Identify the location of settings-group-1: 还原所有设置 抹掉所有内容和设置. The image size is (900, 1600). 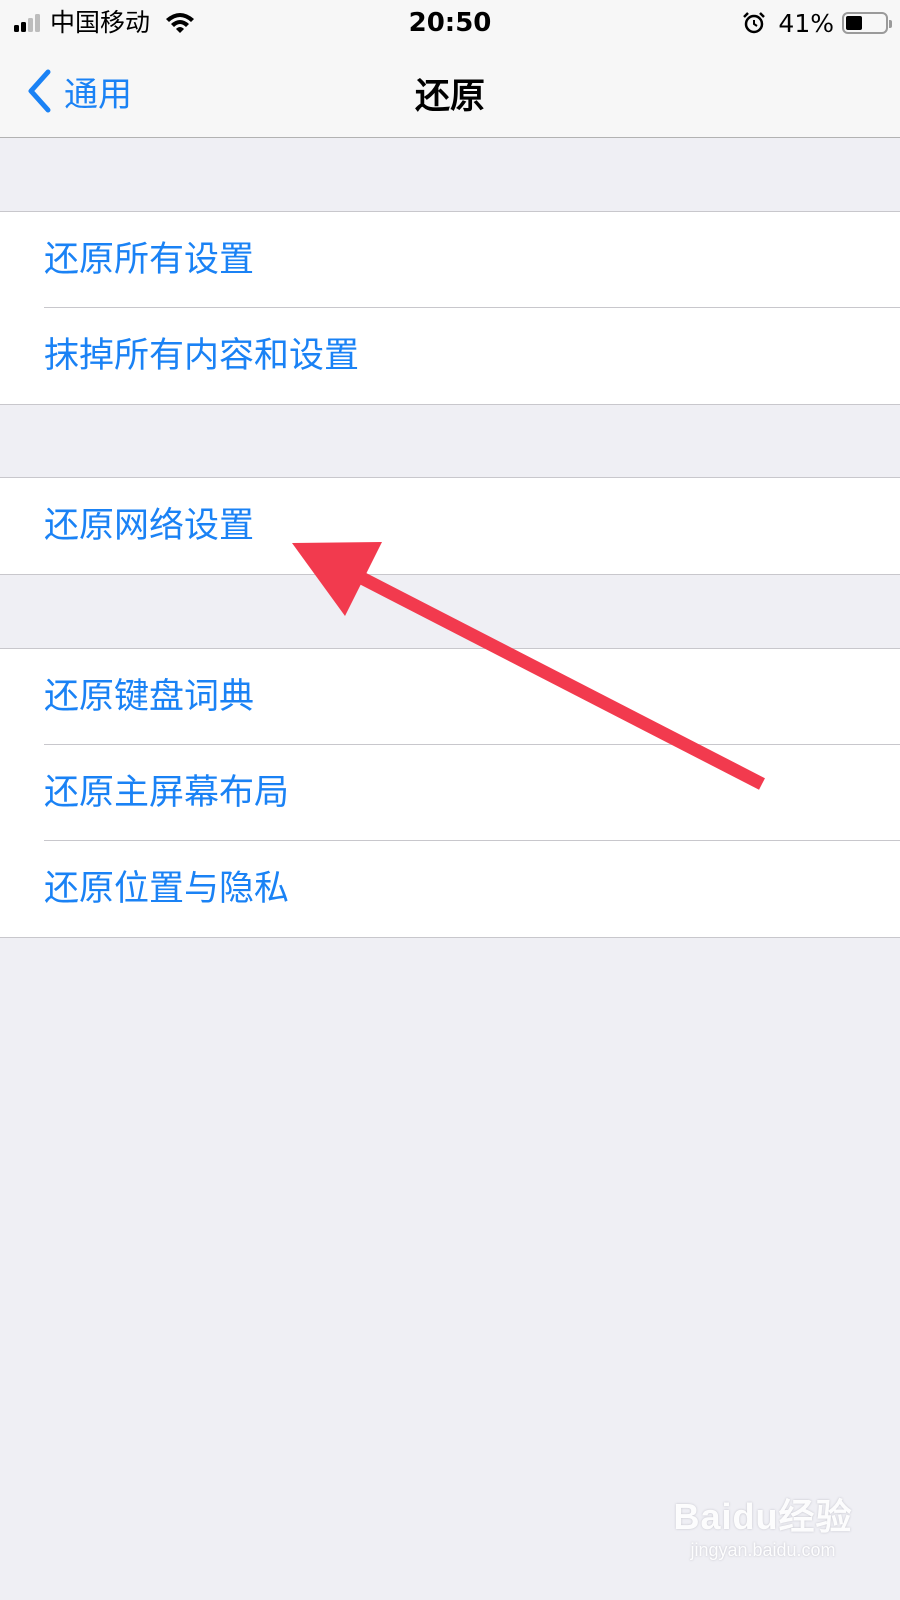
(450, 308).